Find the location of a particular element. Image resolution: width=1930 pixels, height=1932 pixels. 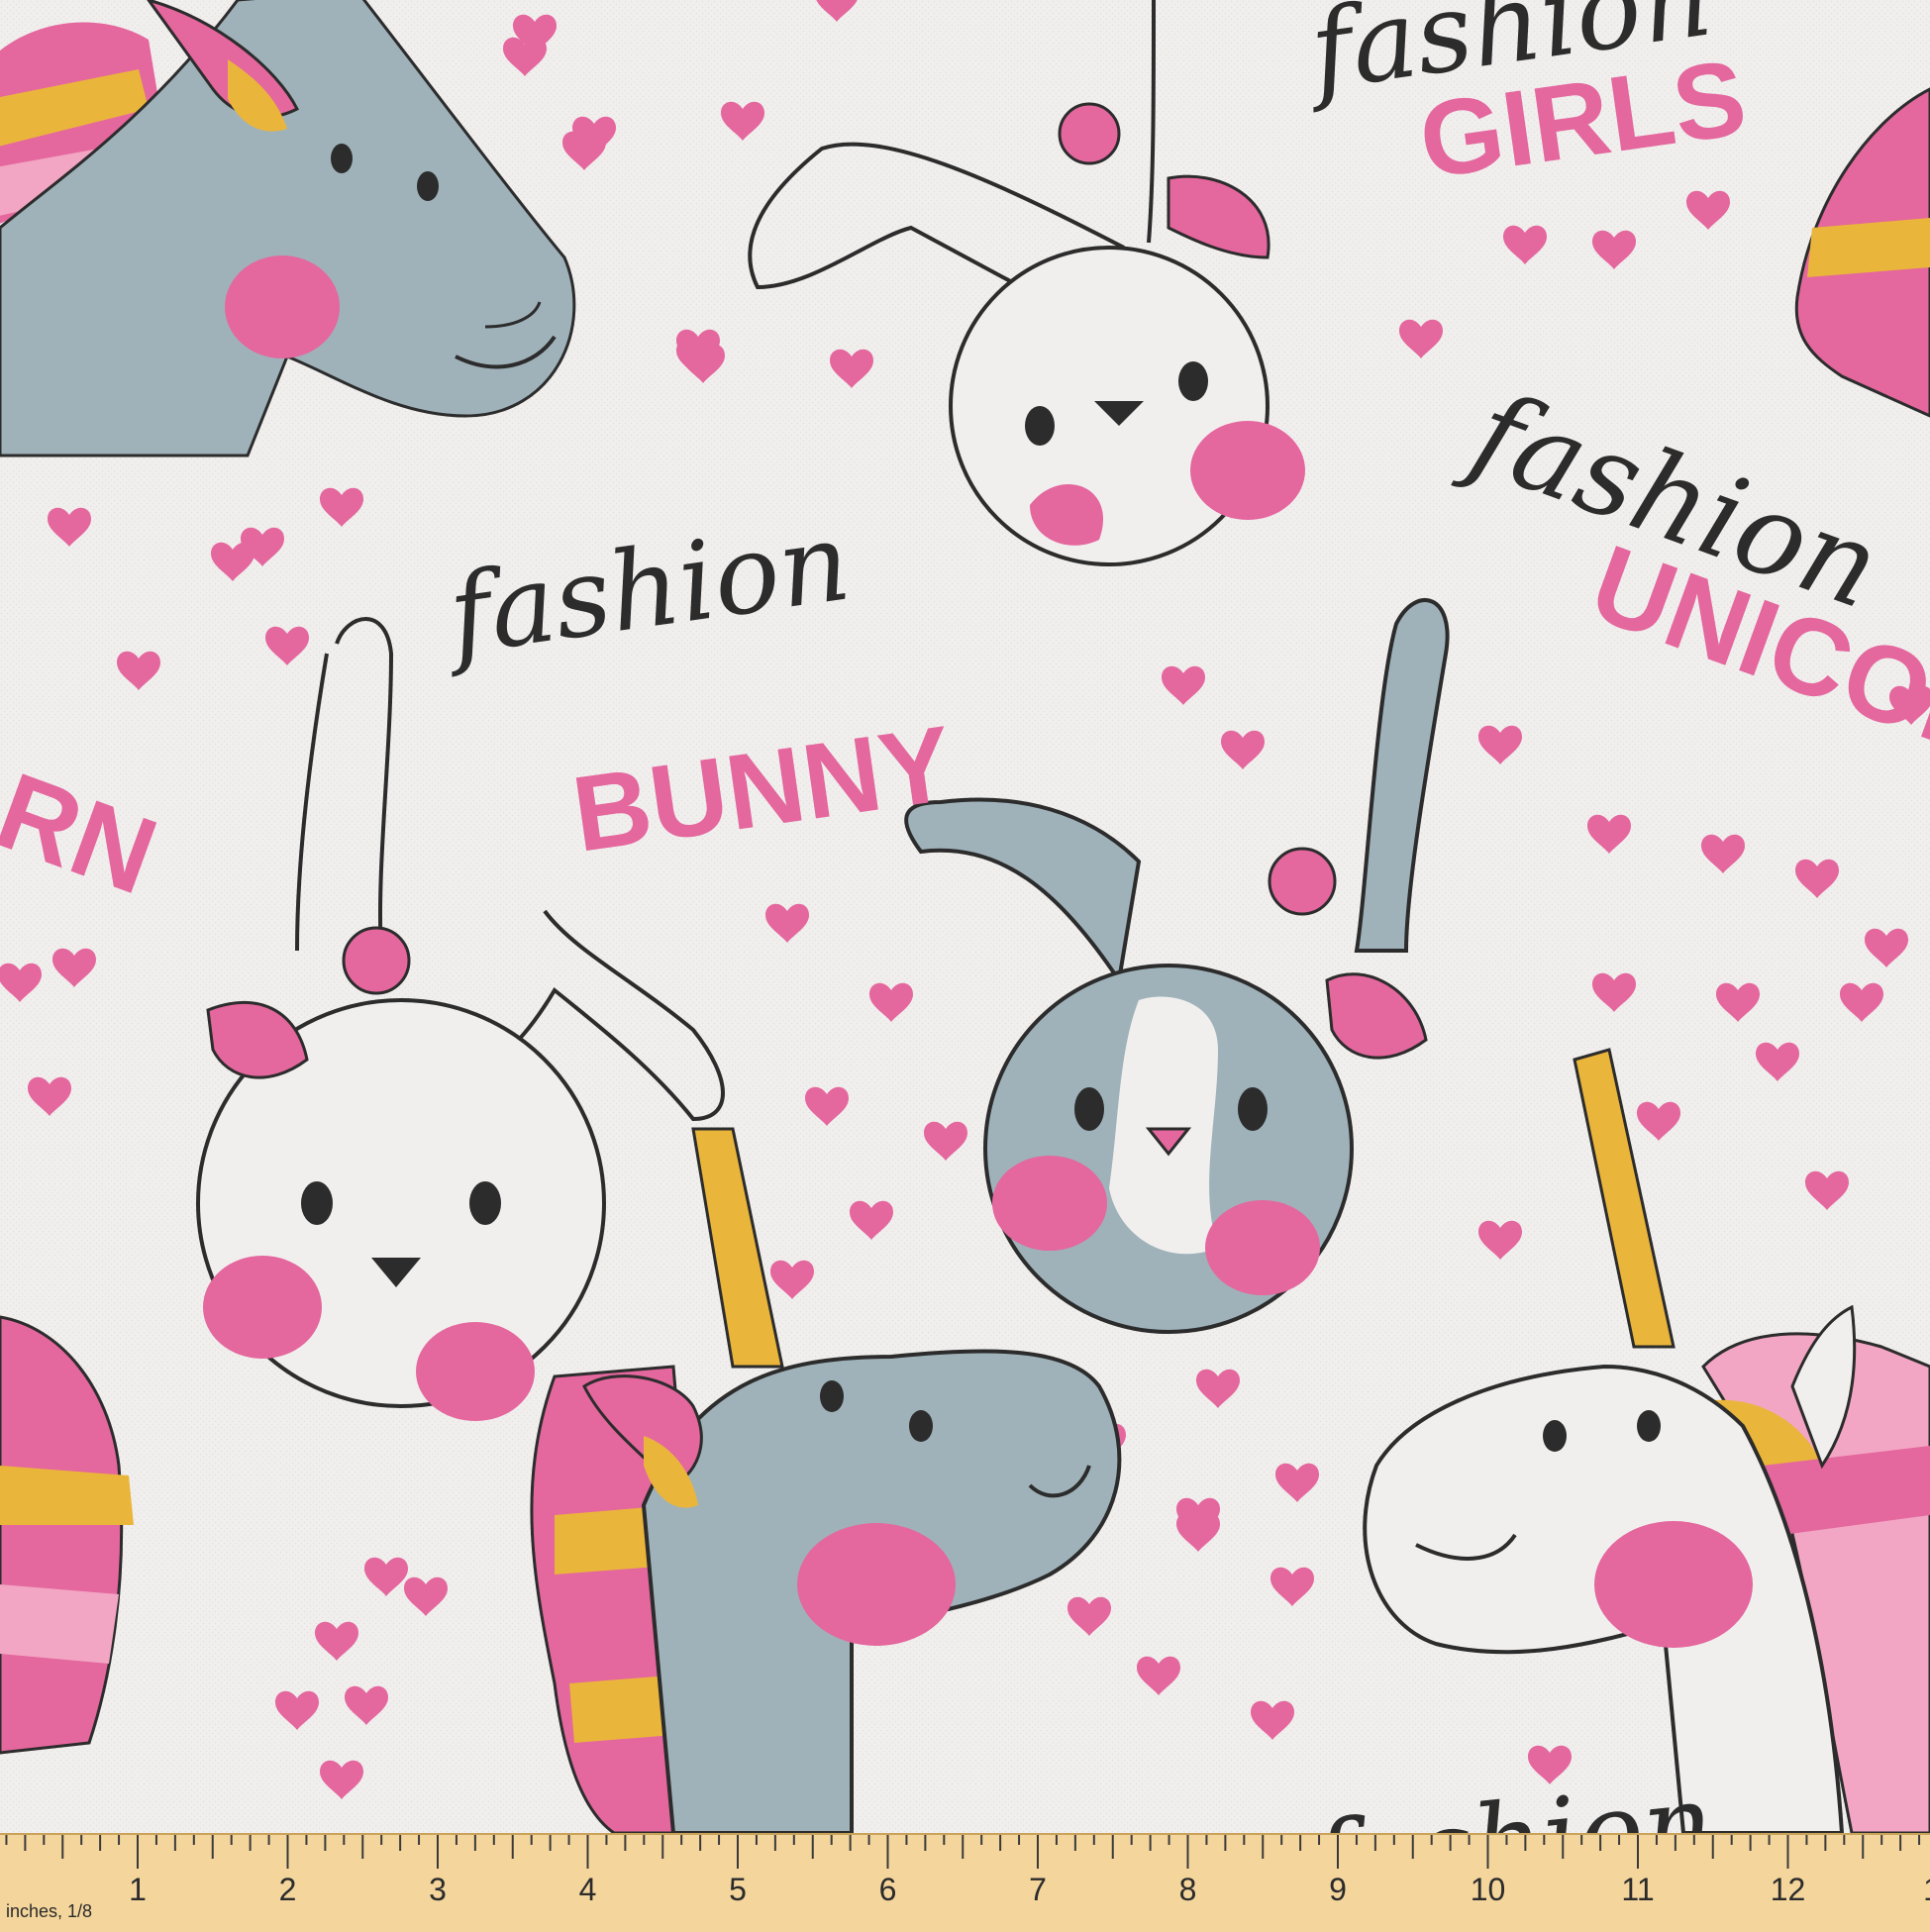

measurement-ruler: 1234567891011121 inches, 1/8 is located at coordinates (965, 1882).